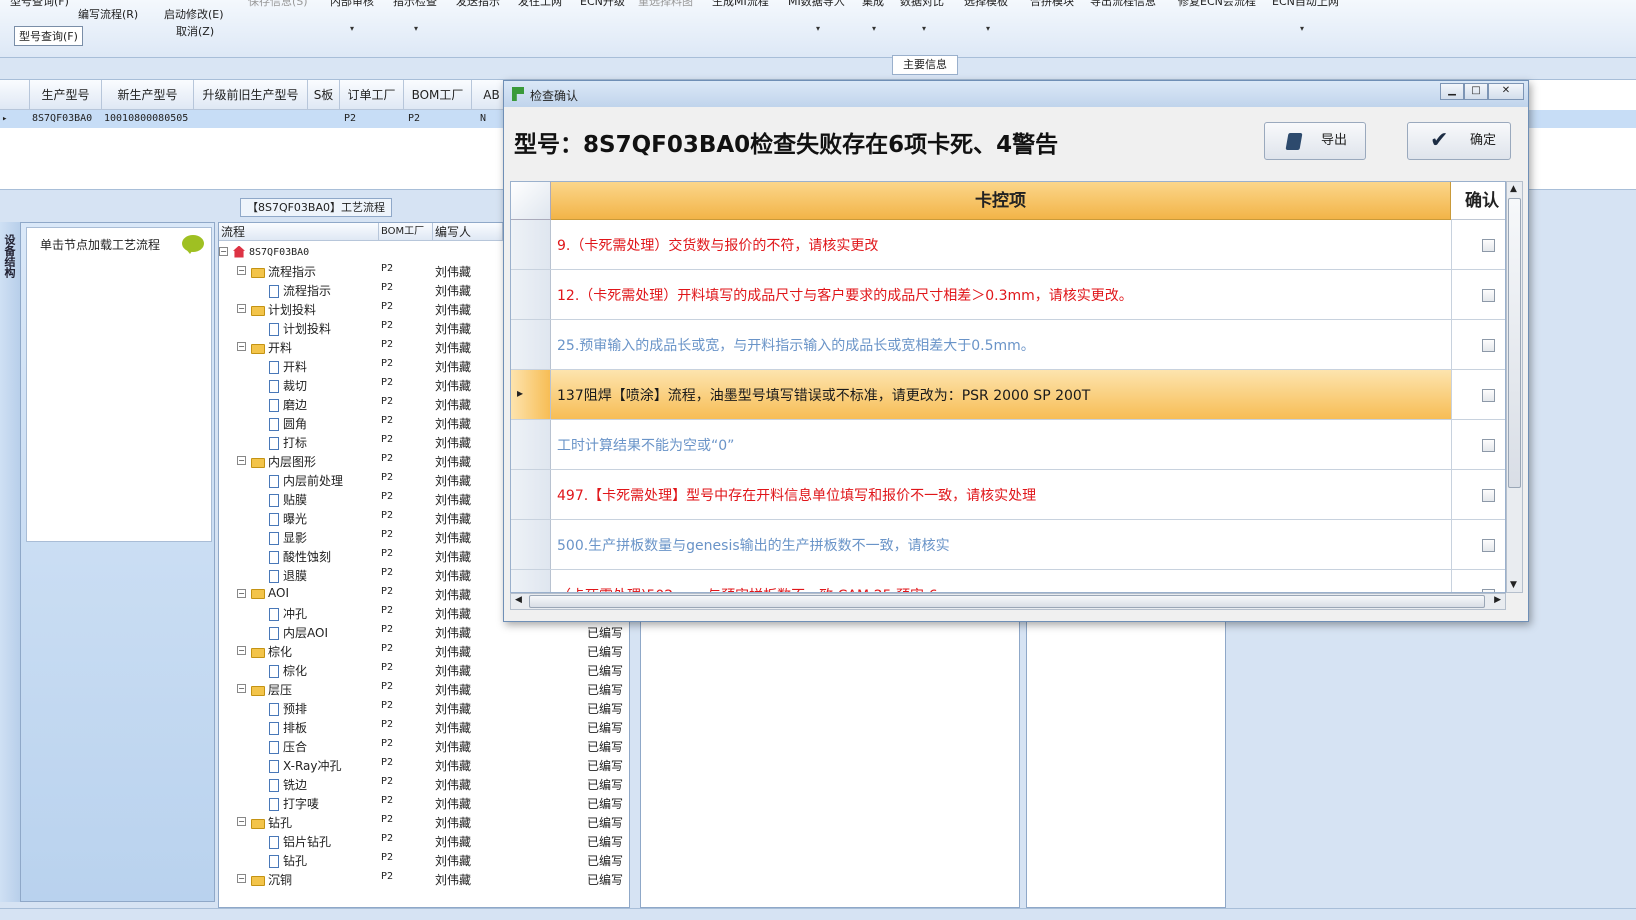 Image resolution: width=1636 pixels, height=920 pixels. Describe the element at coordinates (1052, 4) in the screenshot. I see `merge-module-button: 合拼模块` at that location.